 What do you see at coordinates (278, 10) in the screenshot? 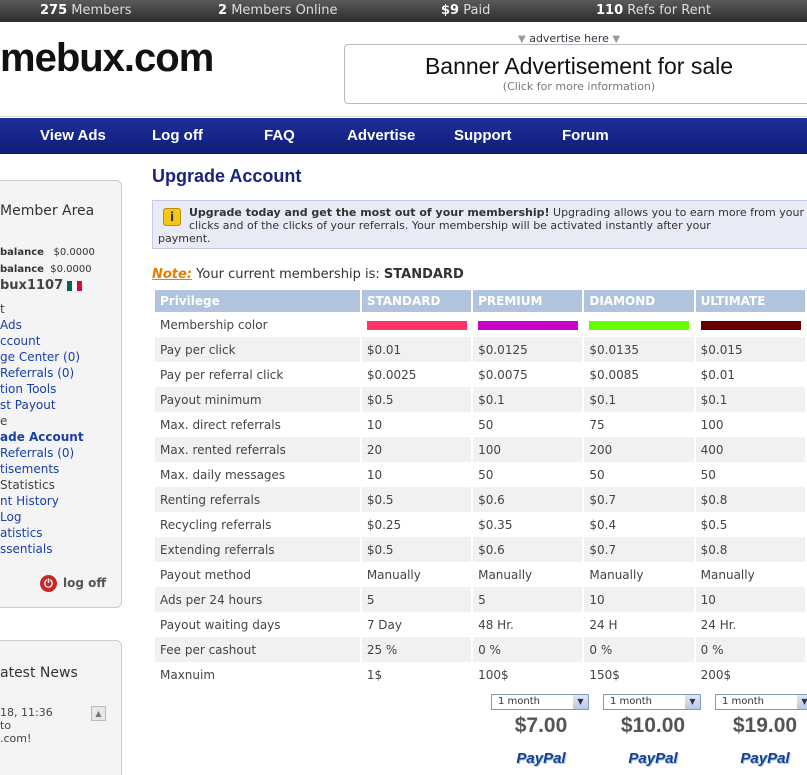
I see `stat-online: 2 Members Online` at bounding box center [278, 10].